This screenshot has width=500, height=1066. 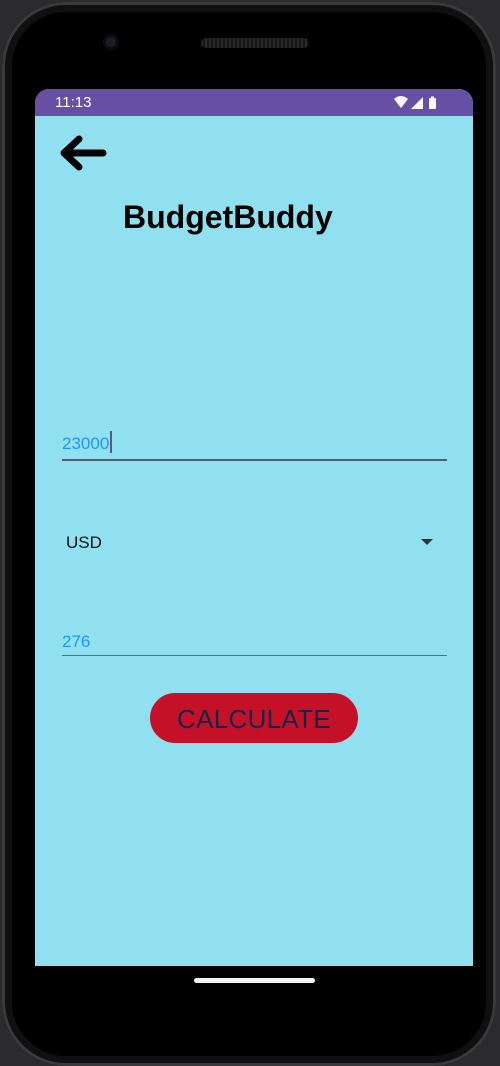 What do you see at coordinates (254, 980) in the screenshot?
I see `home-gesture-handle` at bounding box center [254, 980].